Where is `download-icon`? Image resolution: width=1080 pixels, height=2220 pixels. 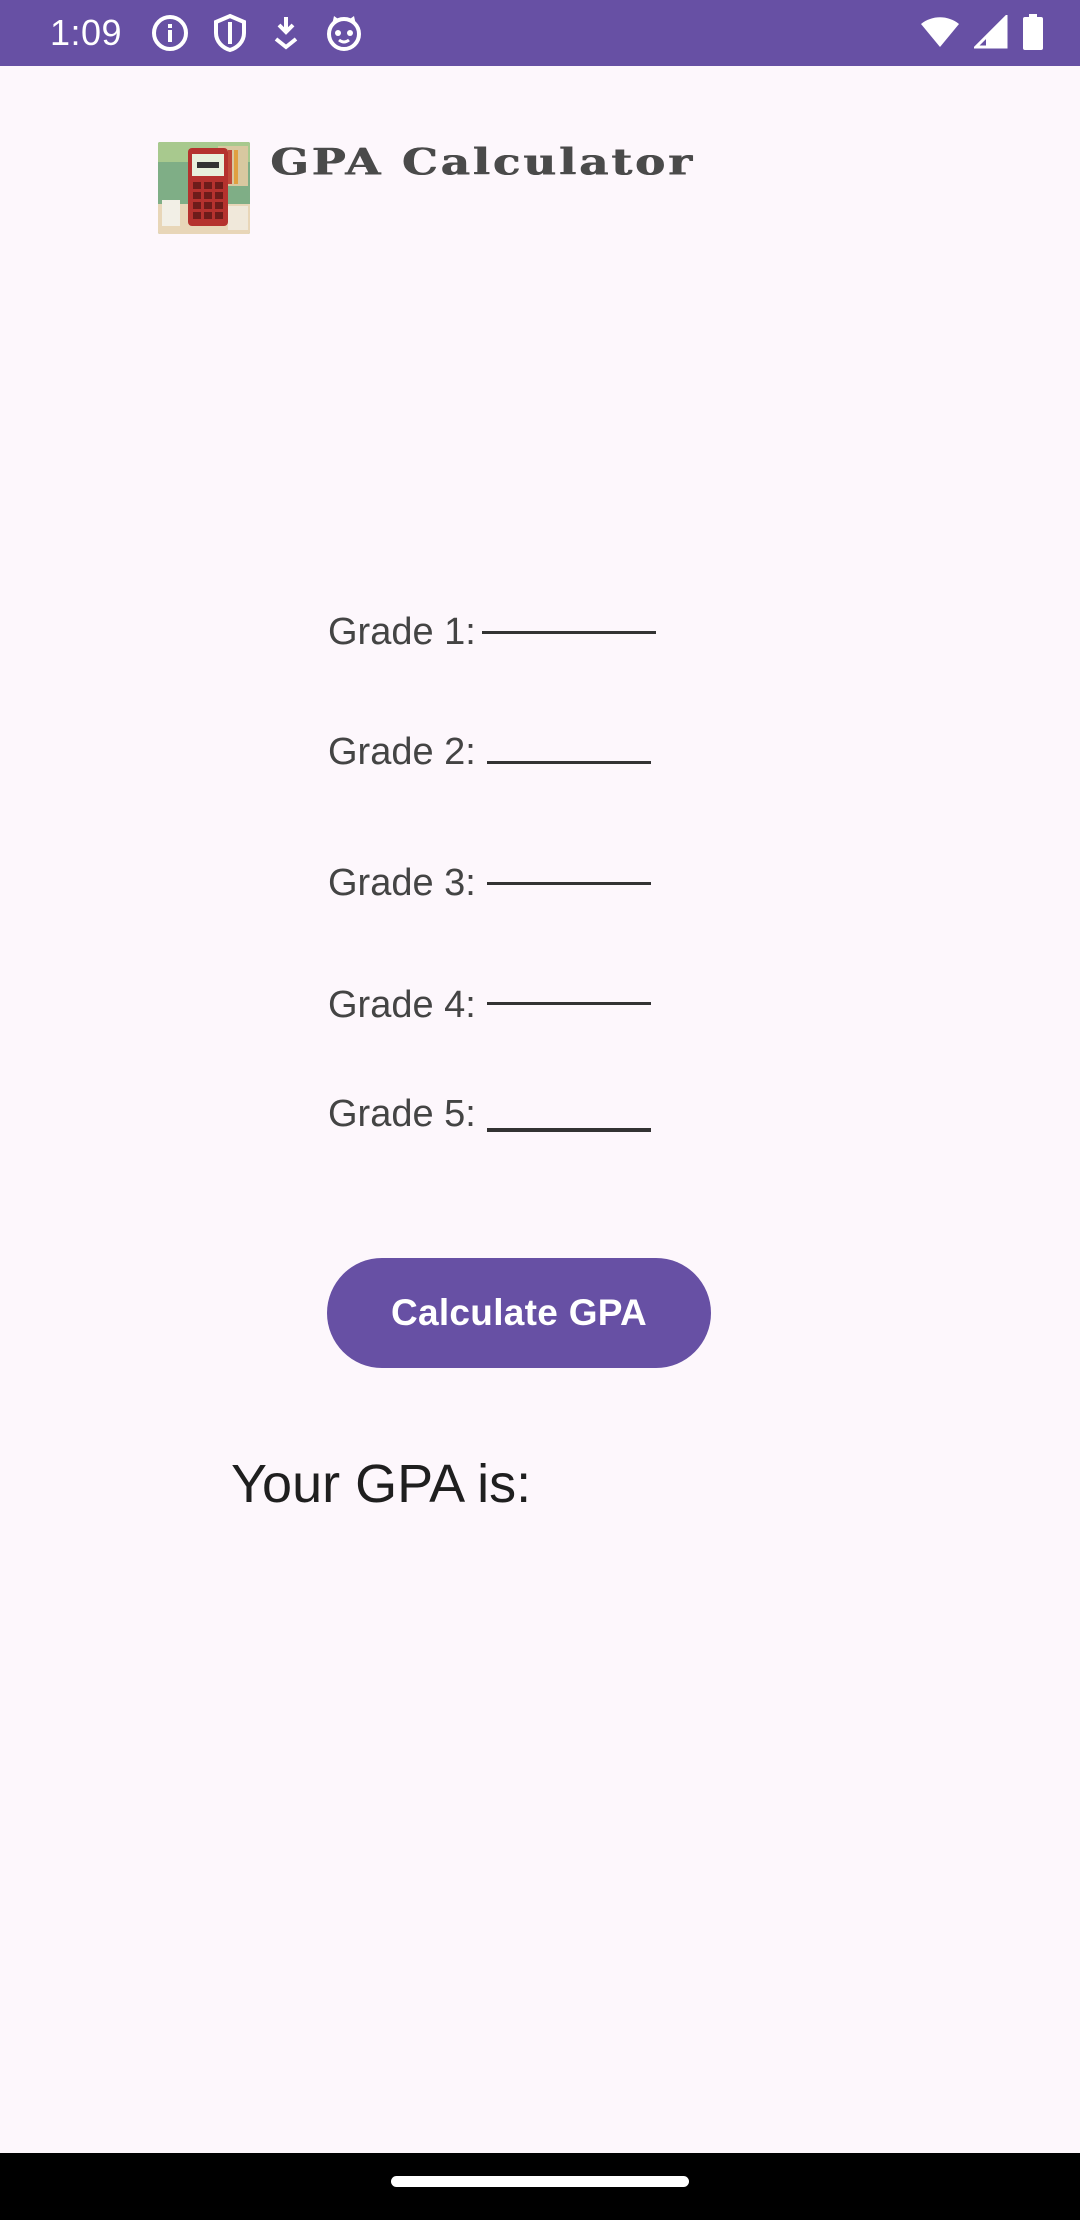 download-icon is located at coordinates (286, 33).